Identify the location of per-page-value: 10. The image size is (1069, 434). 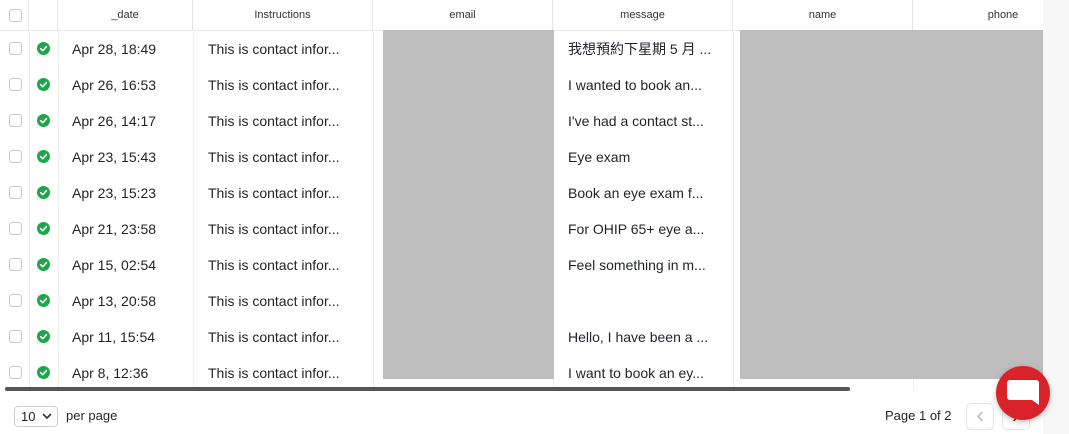
(28, 416).